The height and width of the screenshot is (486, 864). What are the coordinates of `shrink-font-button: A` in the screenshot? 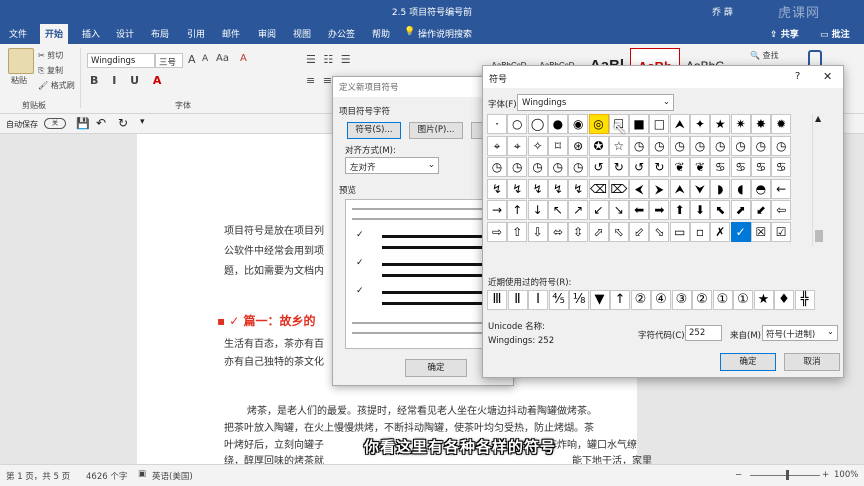 It's located at (205, 59).